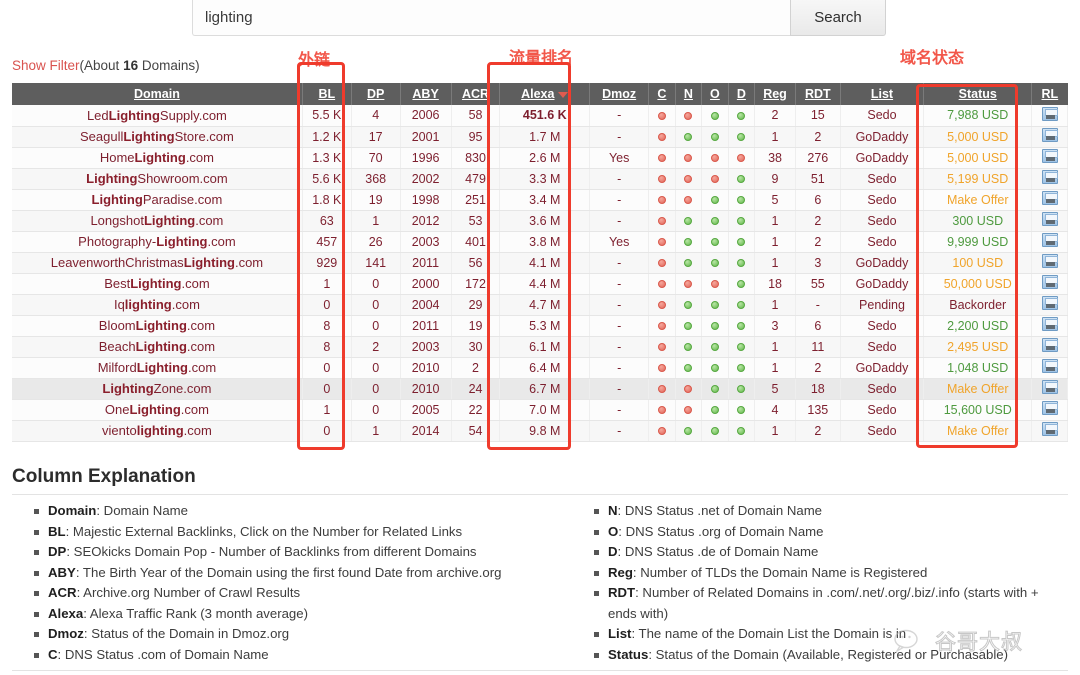 The image size is (1080, 675). What do you see at coordinates (978, 368) in the screenshot?
I see `cell-status: 1,048 USD` at bounding box center [978, 368].